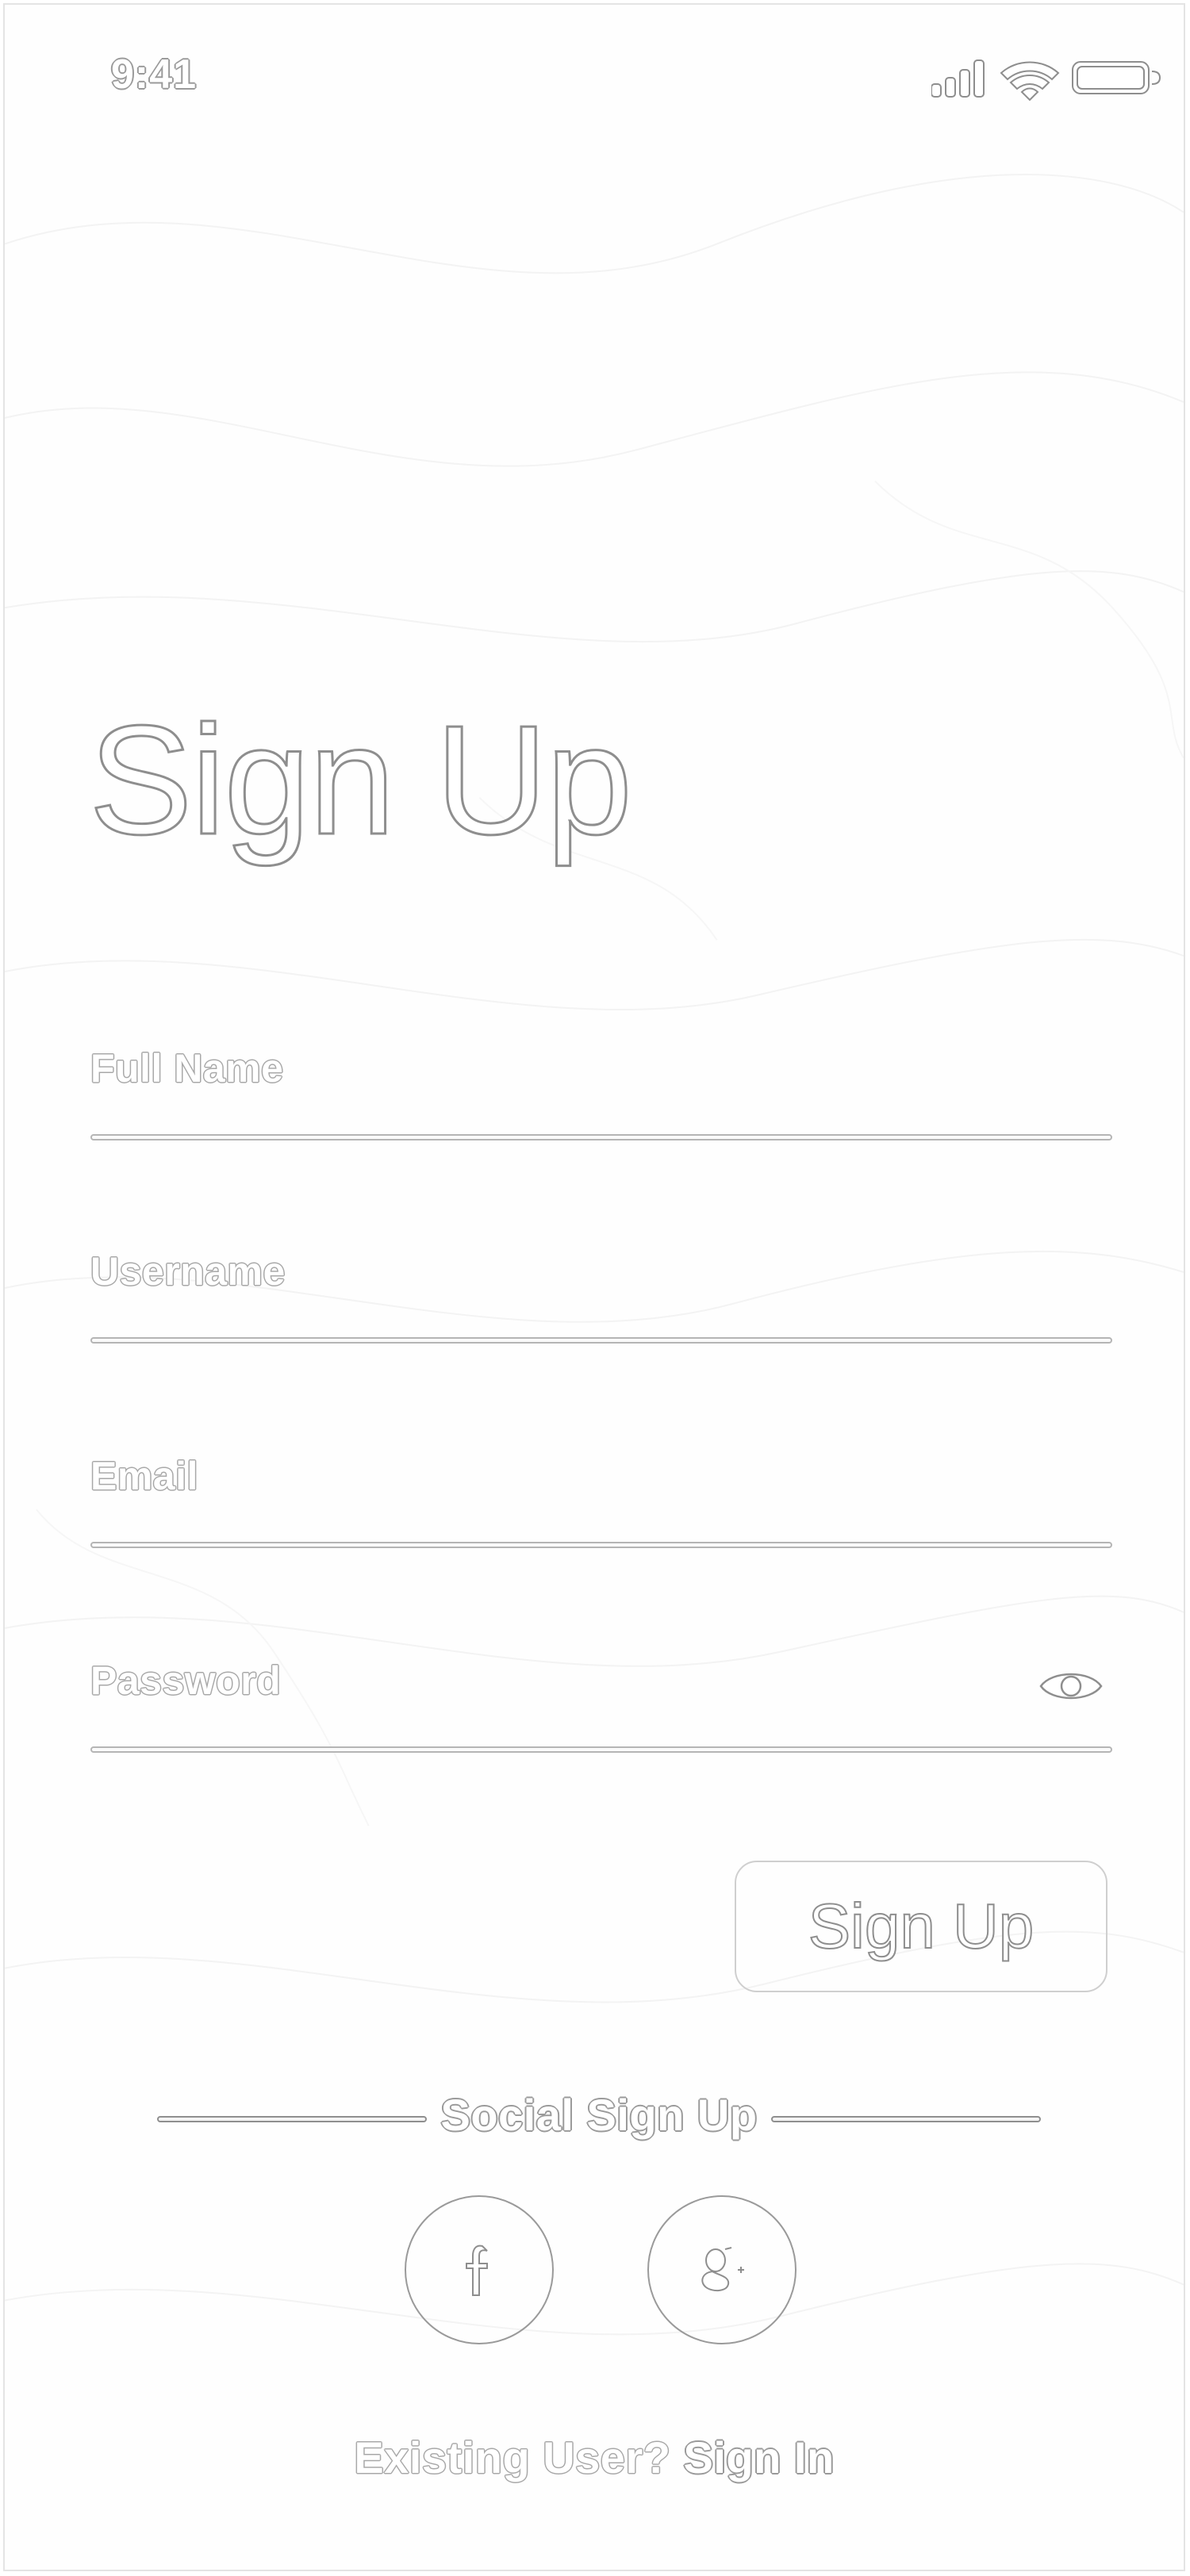 The height and width of the screenshot is (2576, 1190). I want to click on google-plus-icon, so click(722, 2269).